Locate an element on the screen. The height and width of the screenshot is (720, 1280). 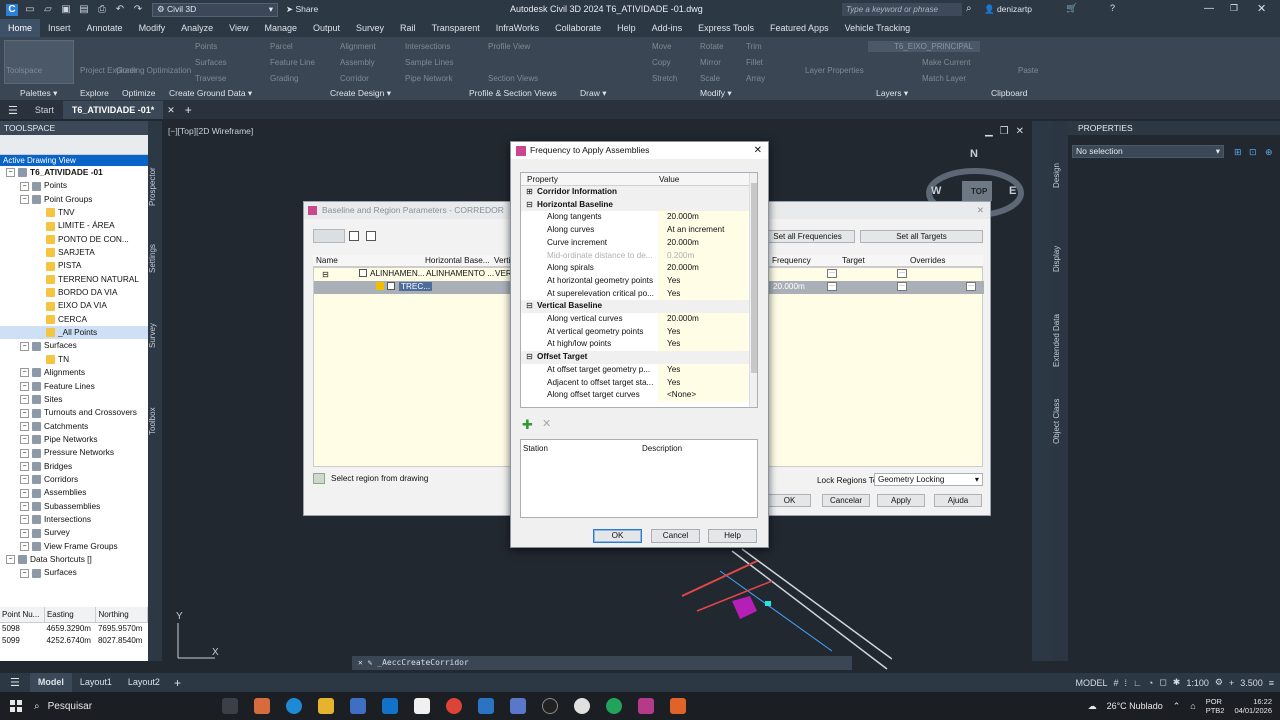
tree-item: TN is located at coordinates (74, 359).